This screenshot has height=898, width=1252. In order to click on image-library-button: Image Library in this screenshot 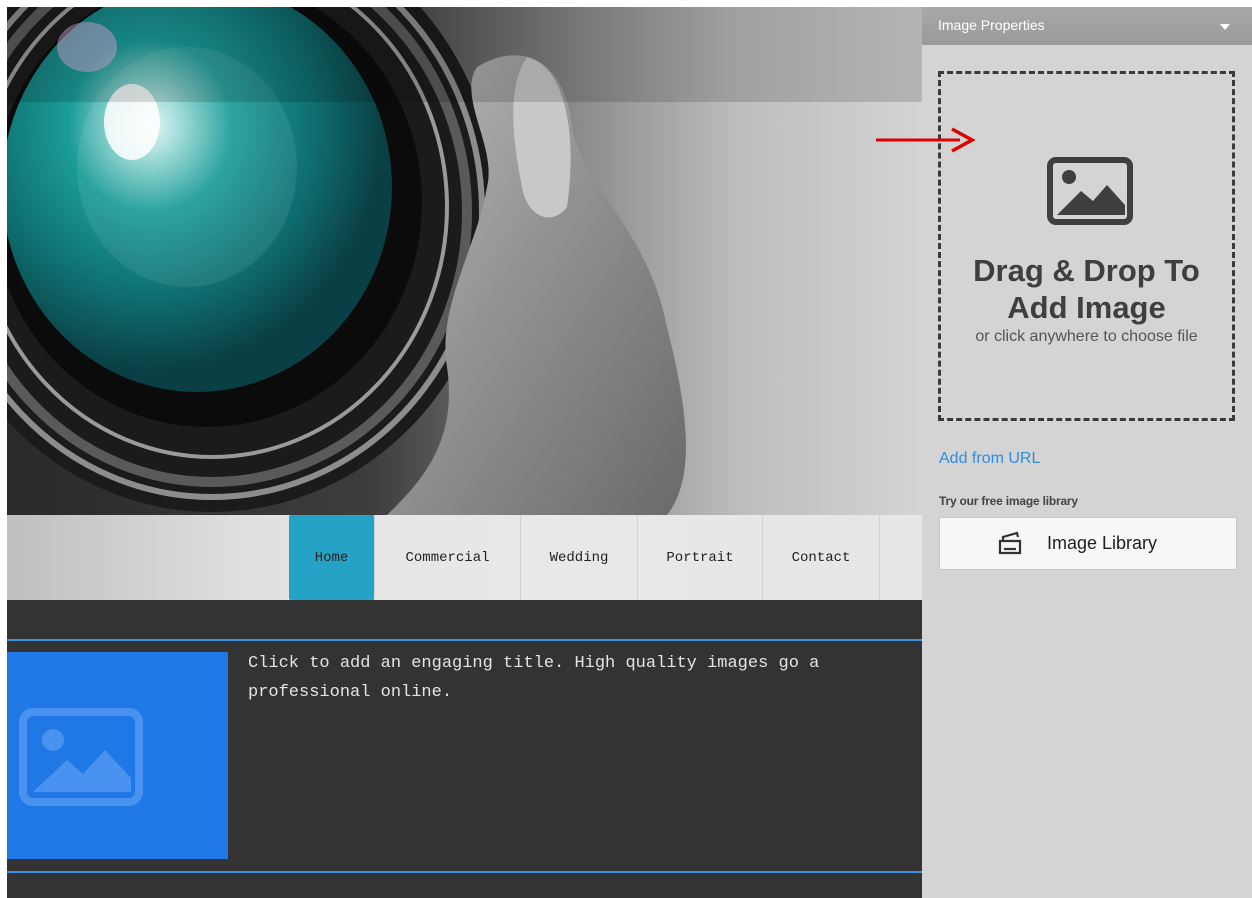, I will do `click(1088, 543)`.